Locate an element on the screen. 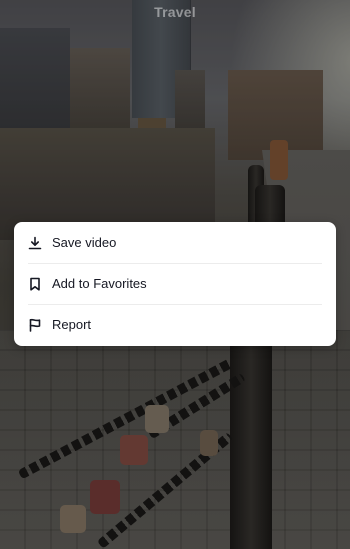 Image resolution: width=350 pixels, height=549 pixels. download-icon is located at coordinates (35, 243).